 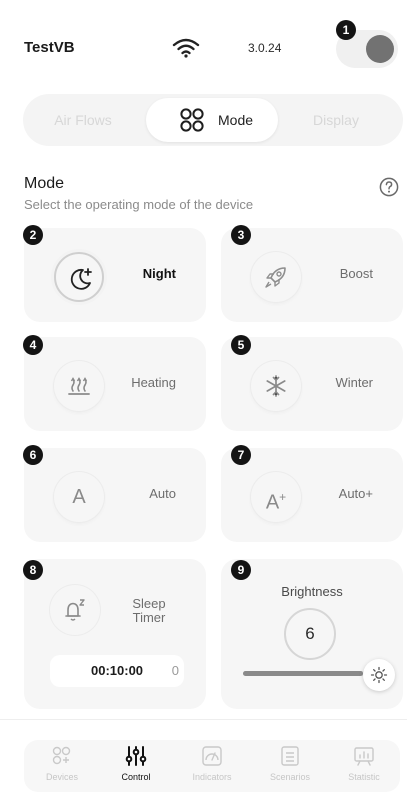 I want to click on mode-tabs: Air Flows Mode Display, so click(x=213, y=120).